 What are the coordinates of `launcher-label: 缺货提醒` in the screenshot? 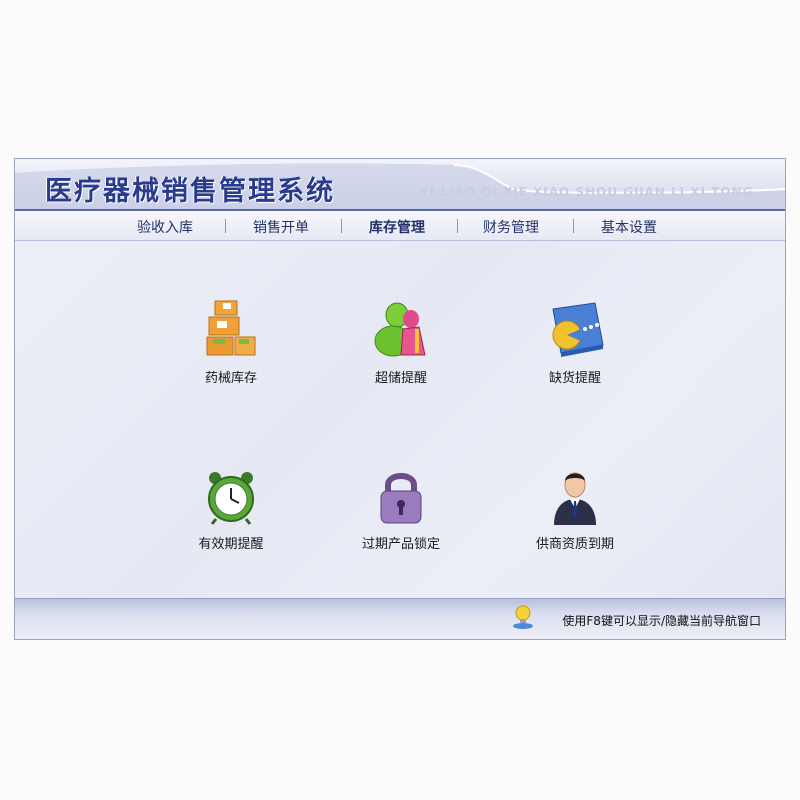 It's located at (574, 378).